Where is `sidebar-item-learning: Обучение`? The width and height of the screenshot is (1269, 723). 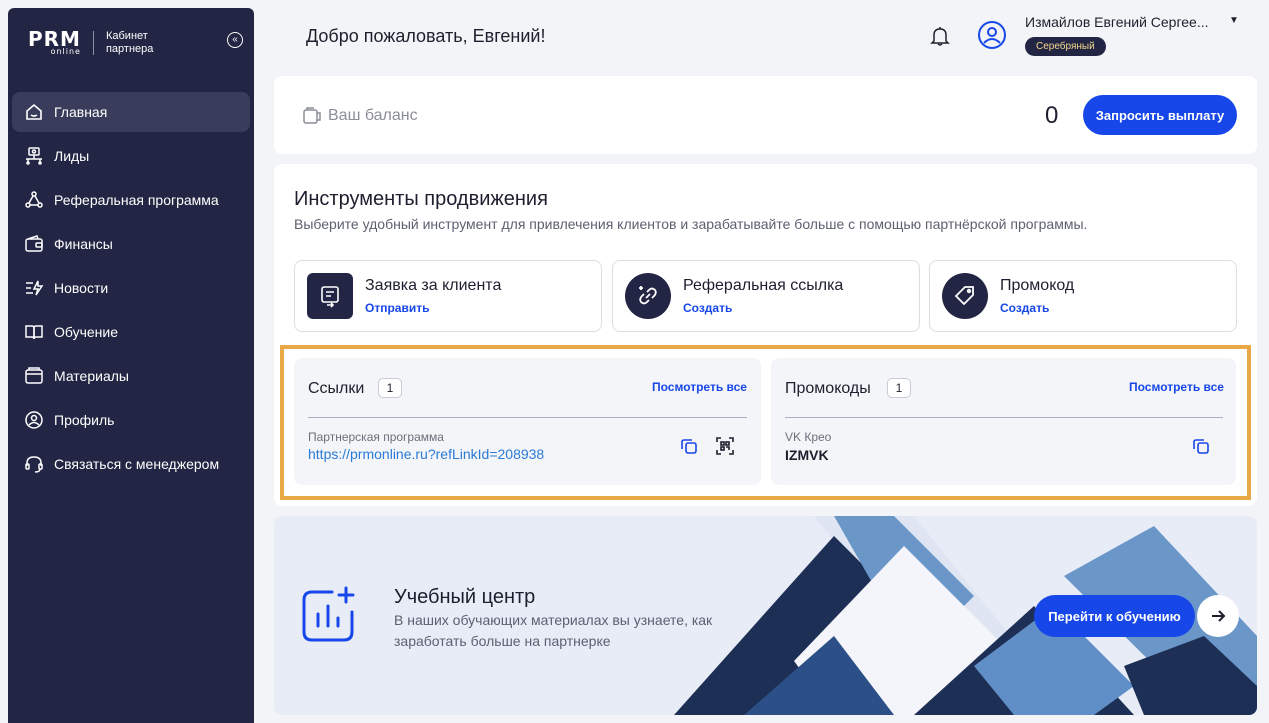
sidebar-item-learning: Обучение is located at coordinates (131, 332).